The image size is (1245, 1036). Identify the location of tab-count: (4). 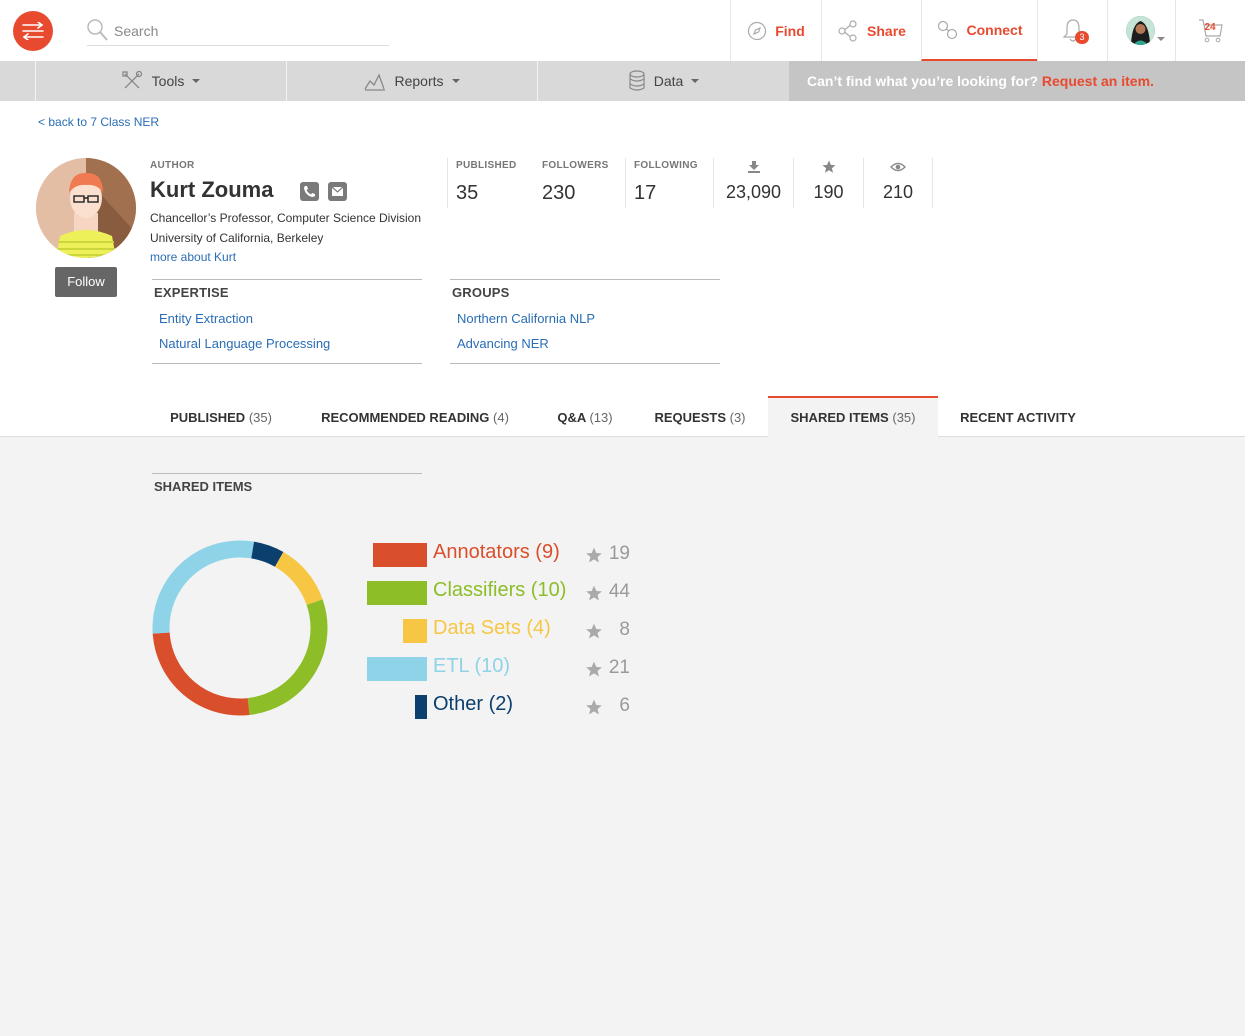
(501, 417).